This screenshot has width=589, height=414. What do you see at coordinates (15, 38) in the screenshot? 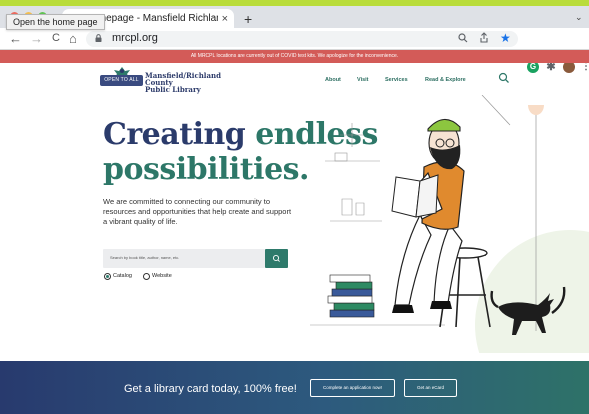
I see `back-arrow-icon: ←` at bounding box center [15, 38].